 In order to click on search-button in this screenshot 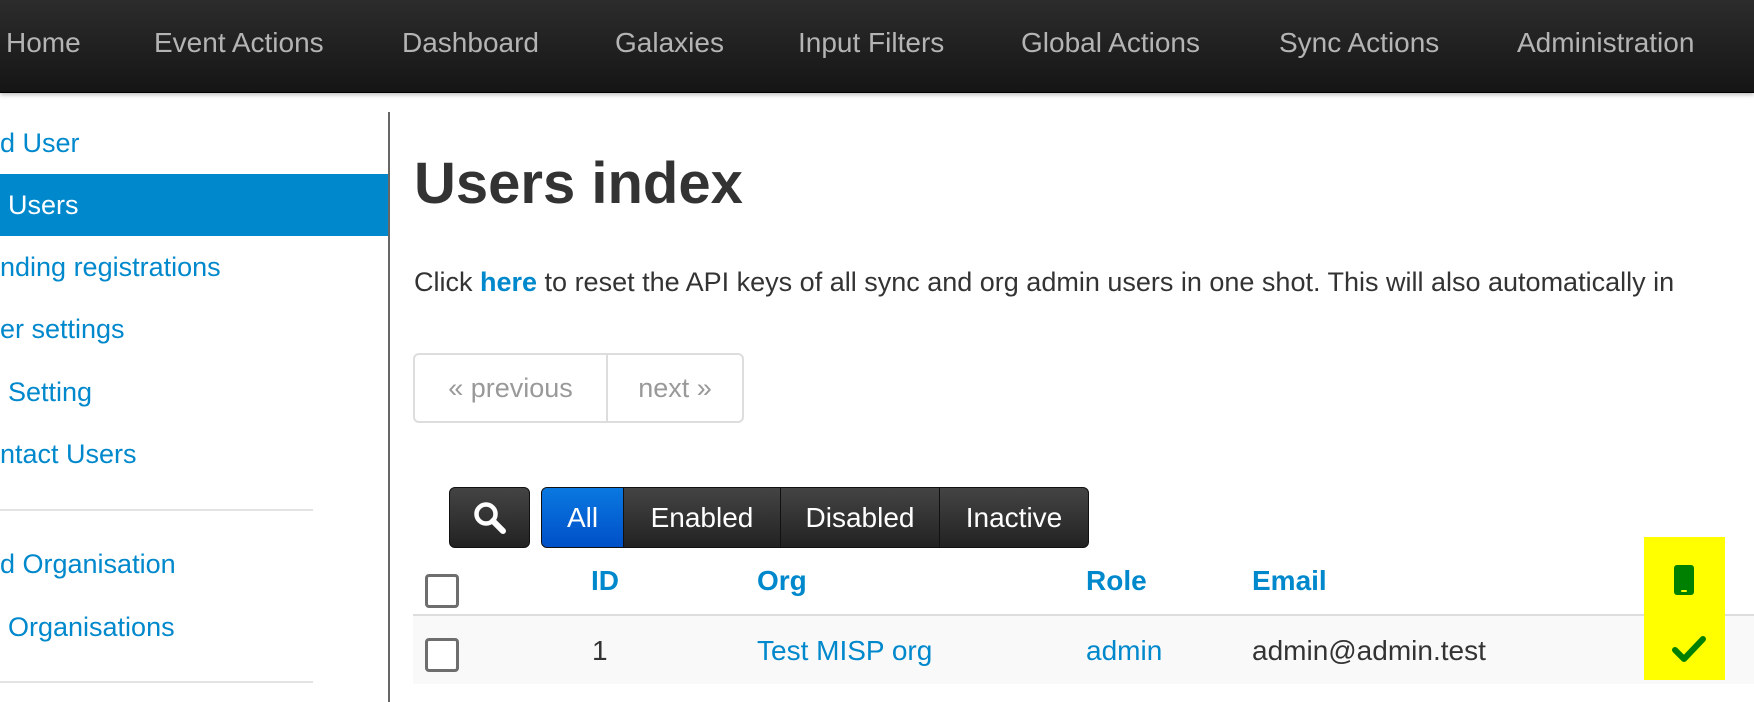, I will do `click(489, 517)`.